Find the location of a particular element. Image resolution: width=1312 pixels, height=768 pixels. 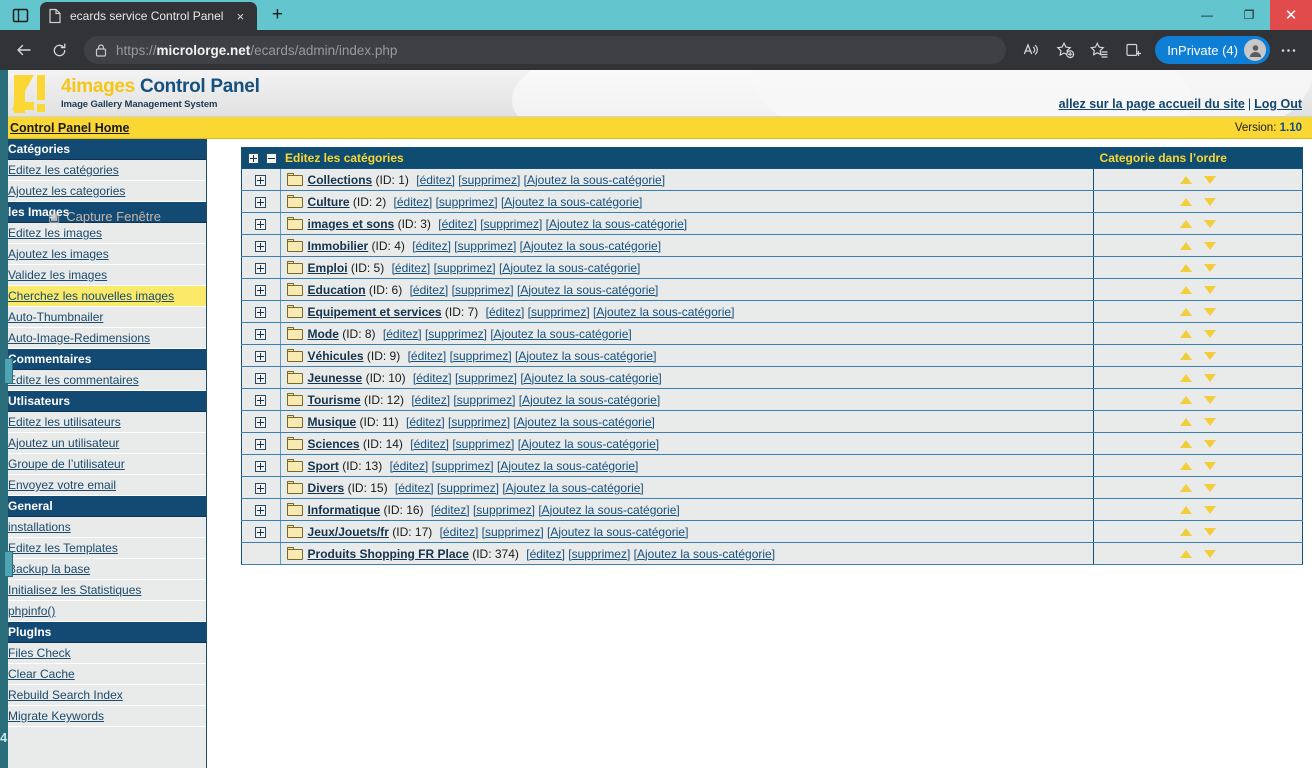

sidebar-item: Clear Cache is located at coordinates (103, 674).